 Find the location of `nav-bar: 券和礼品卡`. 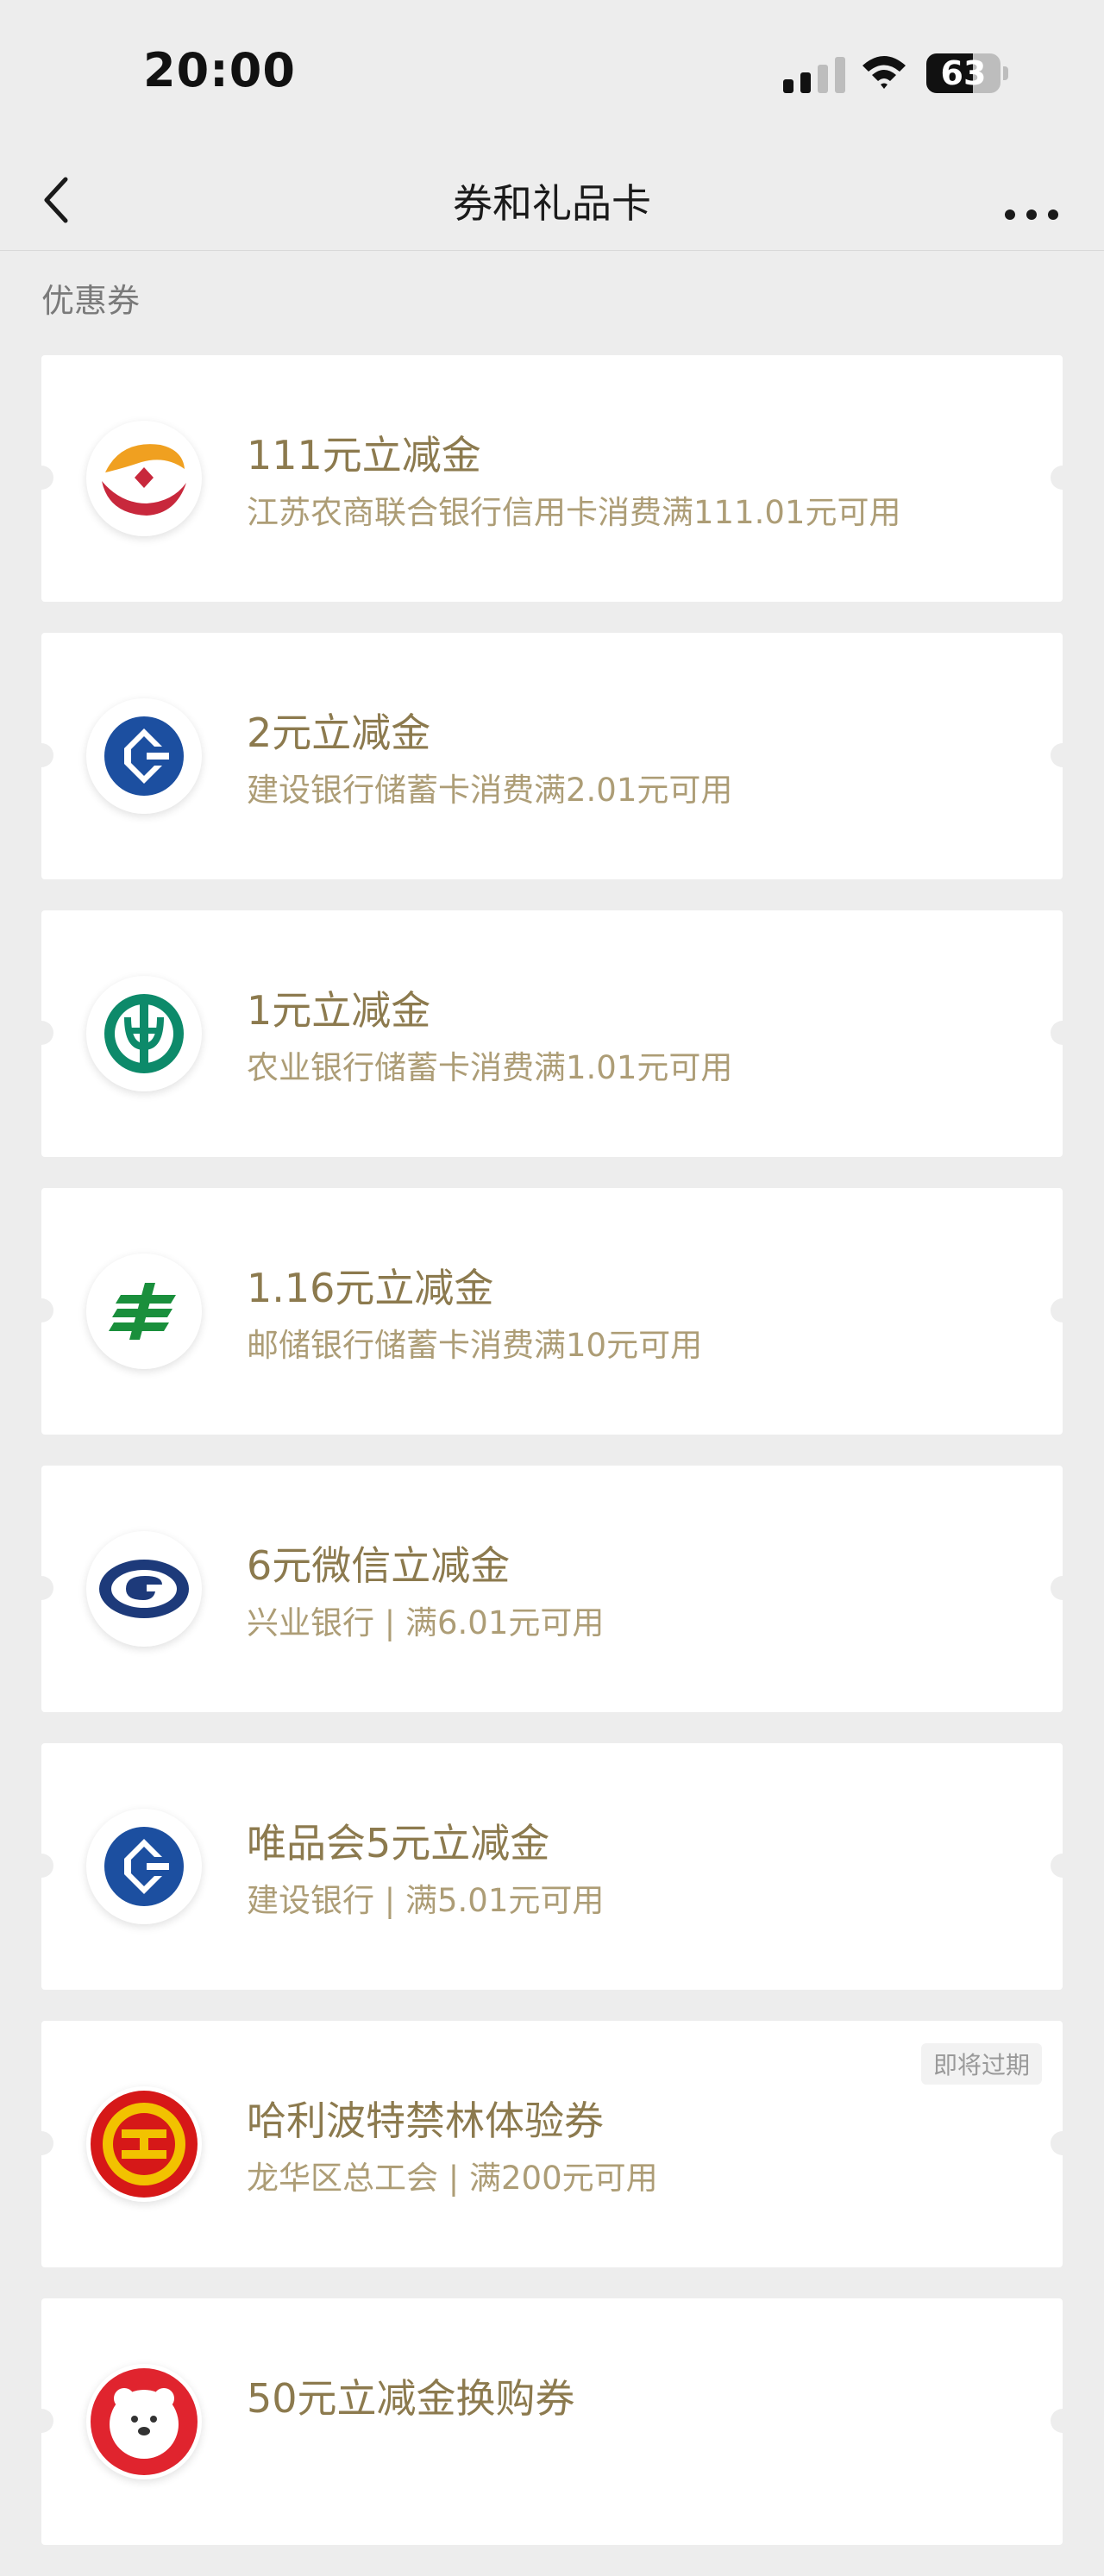

nav-bar: 券和礼品卡 is located at coordinates (552, 199).